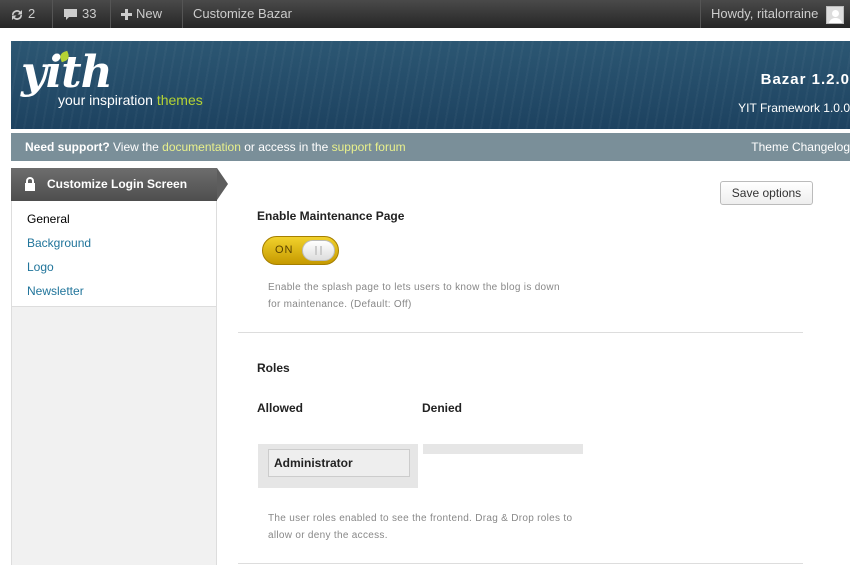 This screenshot has height=565, width=850. Describe the element at coordinates (149, 13) in the screenshot. I see `new-label: New` at that location.